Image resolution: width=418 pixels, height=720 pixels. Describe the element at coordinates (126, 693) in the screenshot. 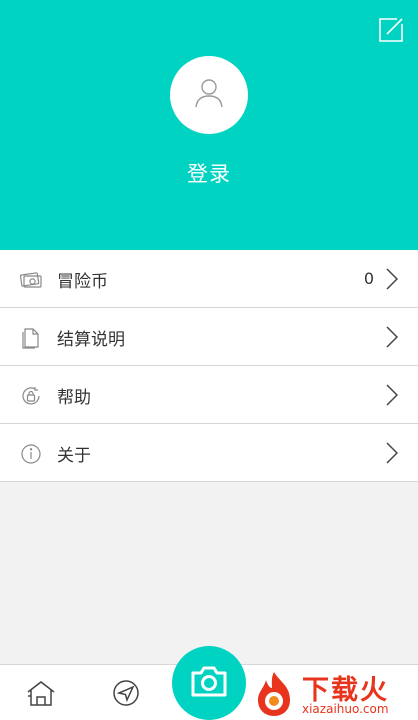

I see `send-icon` at that location.